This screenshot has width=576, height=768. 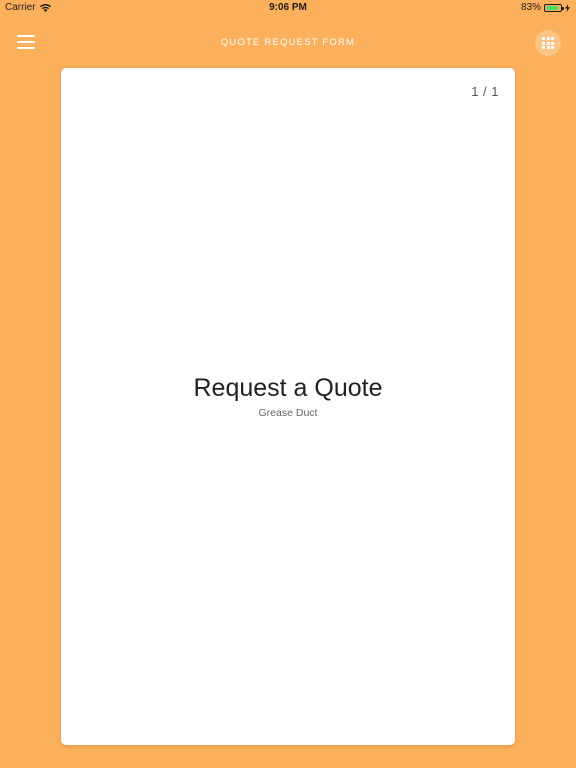 I want to click on status-bar: Carrier 9:06 PM 83%, so click(x=288, y=8).